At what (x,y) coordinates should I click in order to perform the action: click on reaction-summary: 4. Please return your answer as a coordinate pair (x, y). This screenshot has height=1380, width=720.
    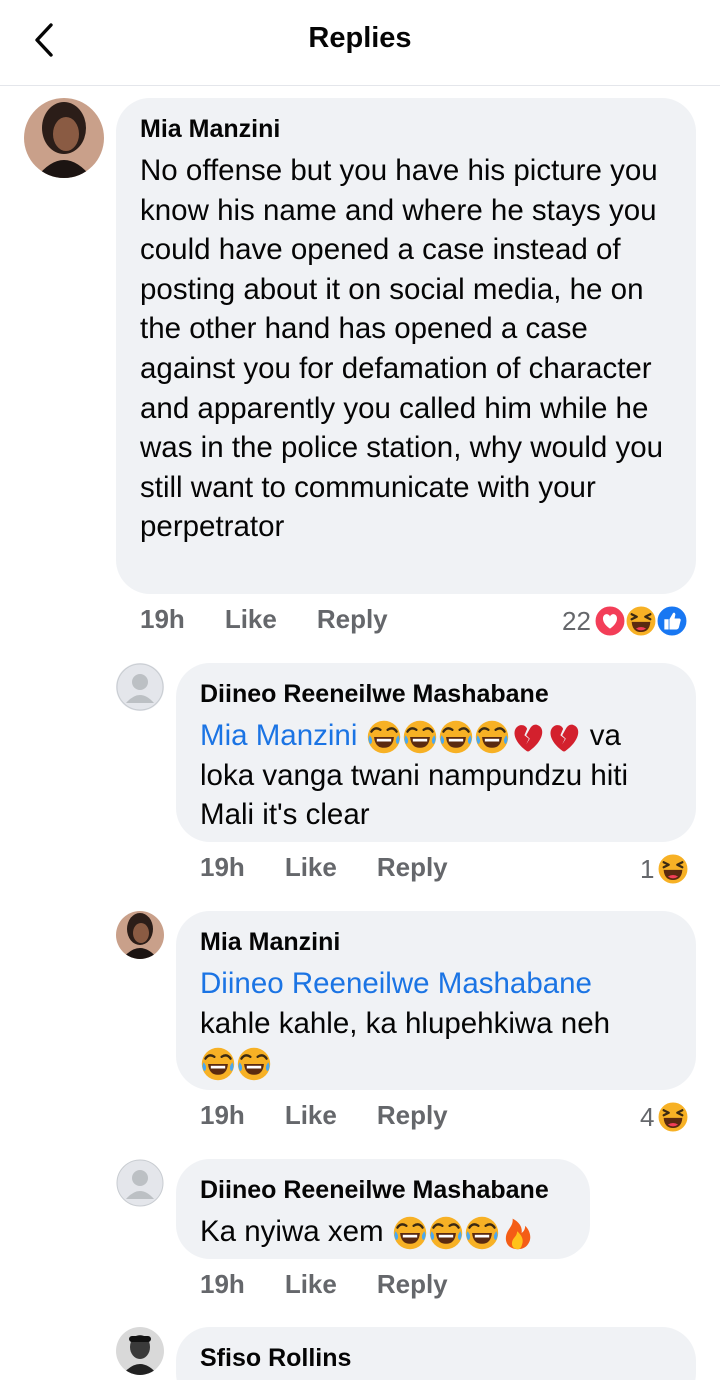
    Looking at the image, I should click on (665, 1117).